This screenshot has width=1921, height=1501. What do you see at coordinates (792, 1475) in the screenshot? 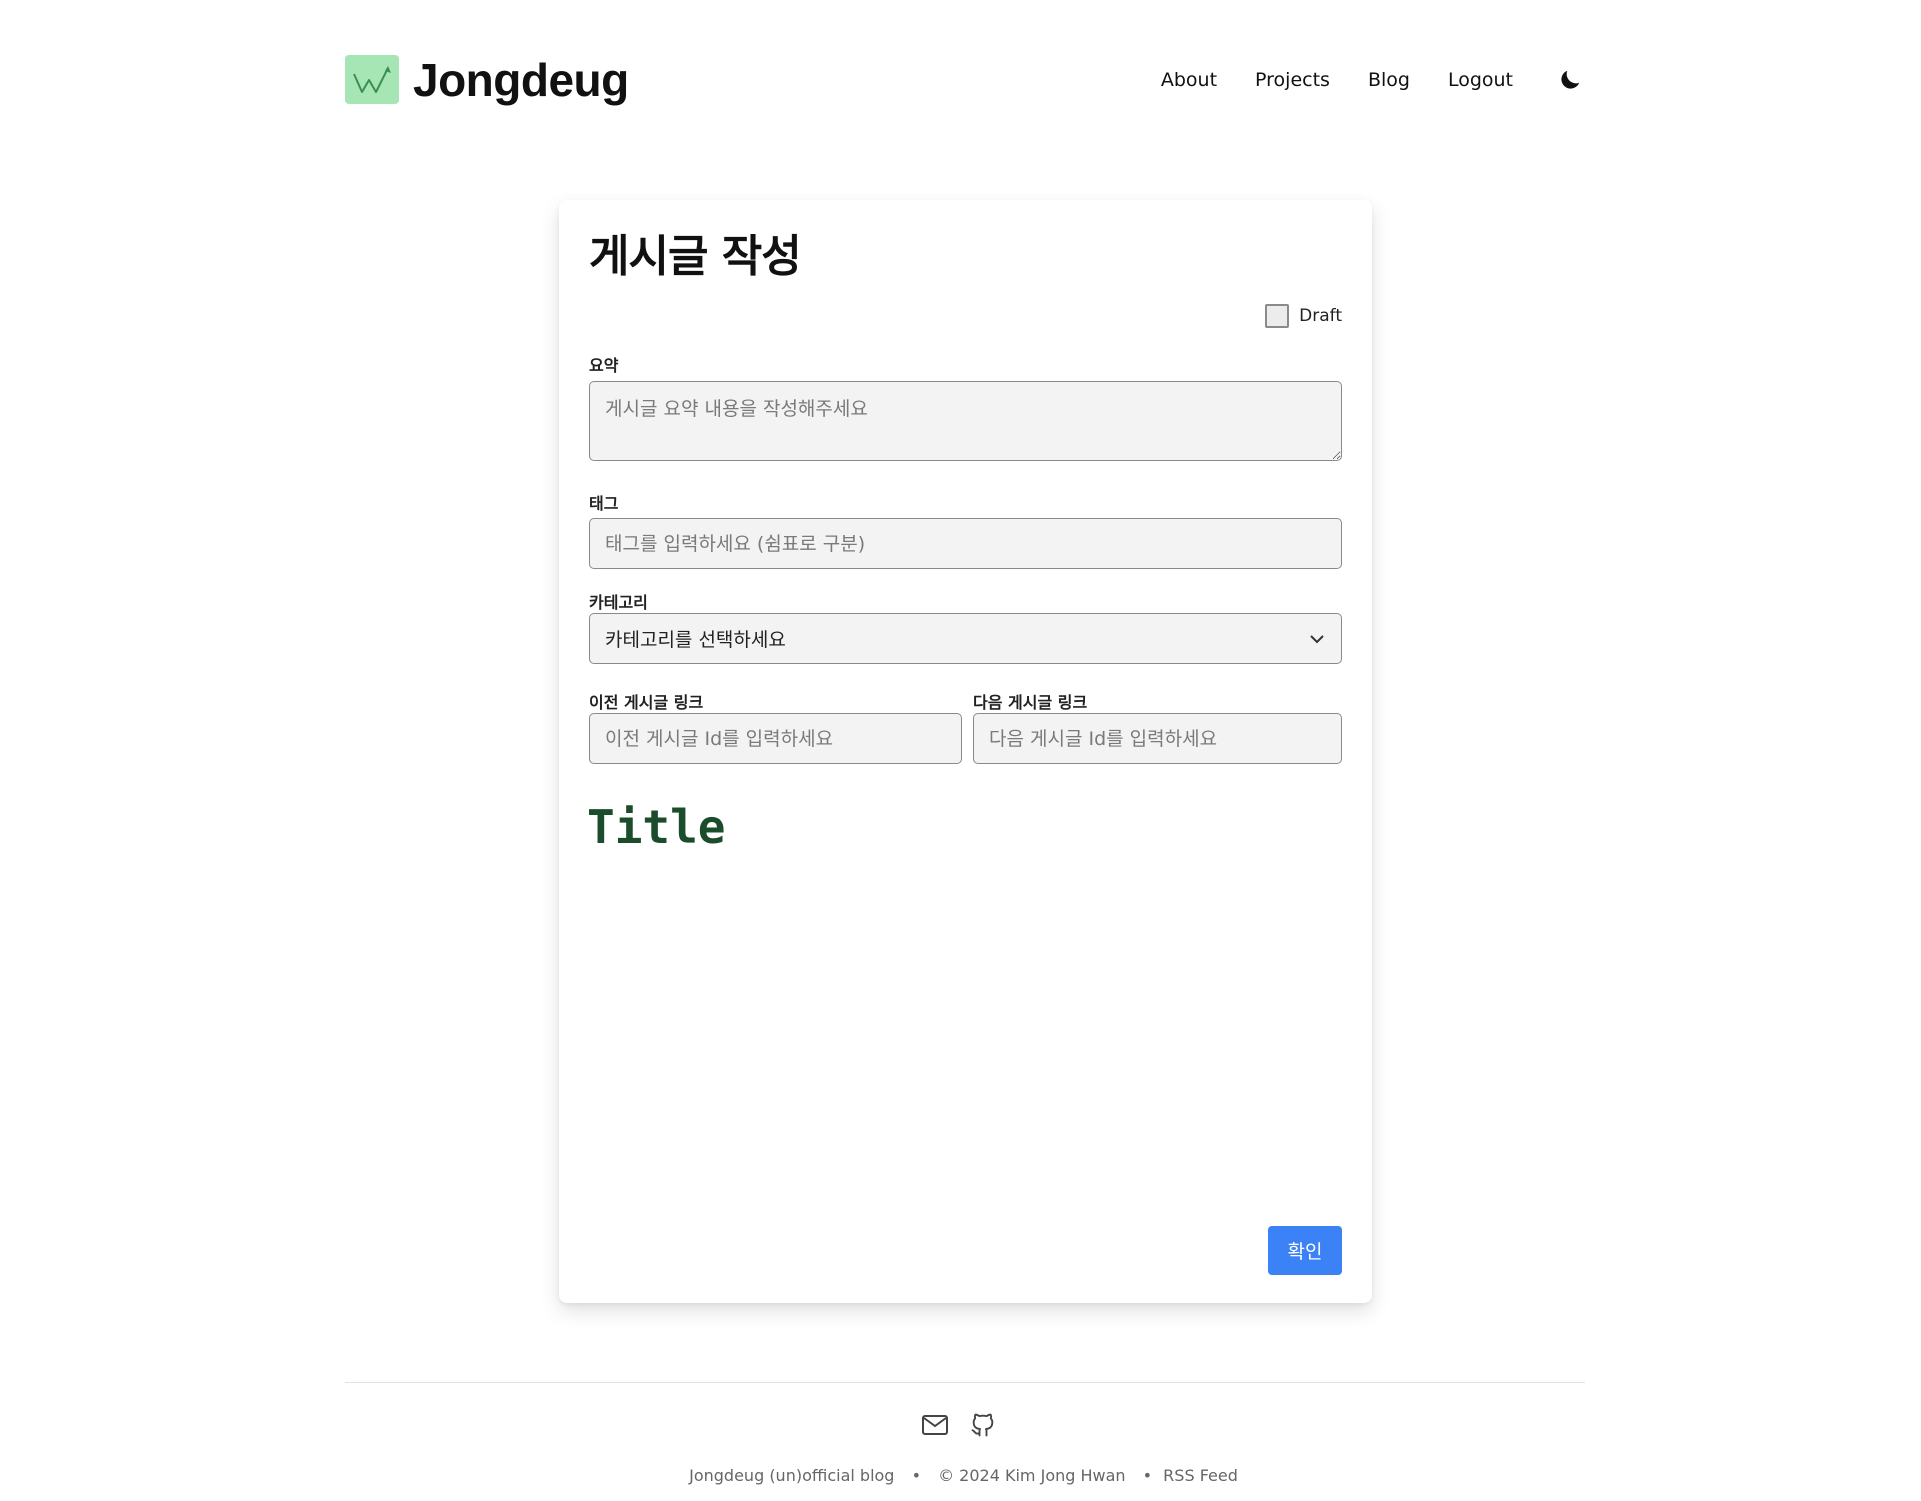
I see `footer-blog-name: Jongdeug (un)official blog` at bounding box center [792, 1475].